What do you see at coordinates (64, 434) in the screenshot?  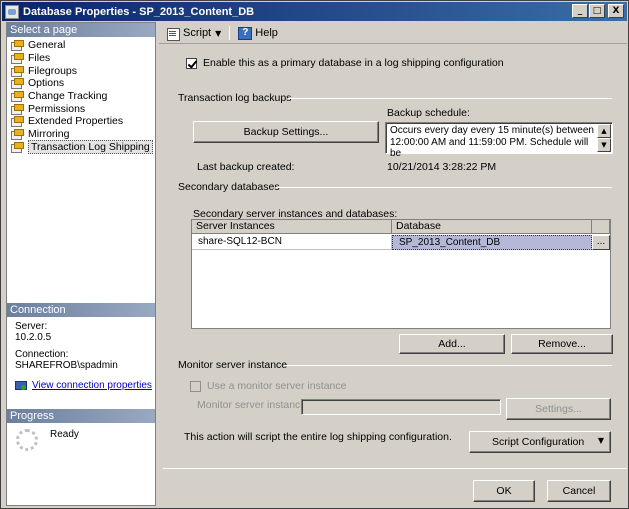 I see `progress-status: Ready` at bounding box center [64, 434].